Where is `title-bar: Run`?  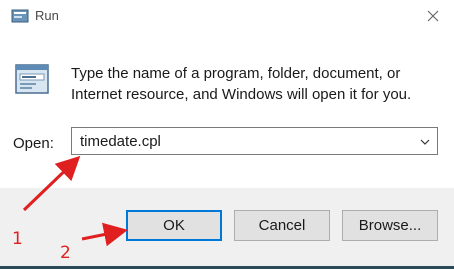
title-bar: Run is located at coordinates (227, 16).